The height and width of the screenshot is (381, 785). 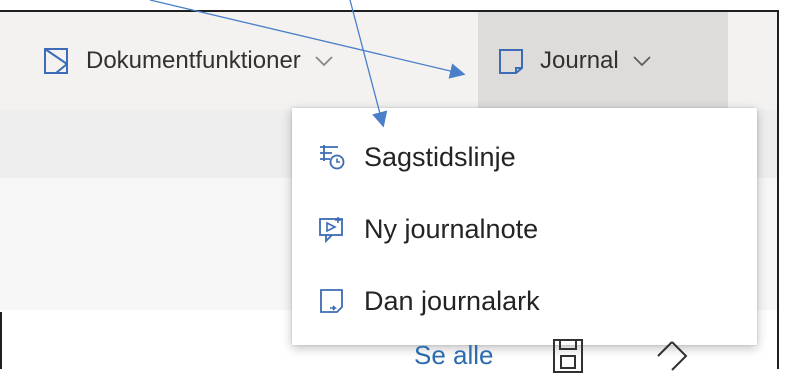 I want to click on new-note-icon, so click(x=332, y=229).